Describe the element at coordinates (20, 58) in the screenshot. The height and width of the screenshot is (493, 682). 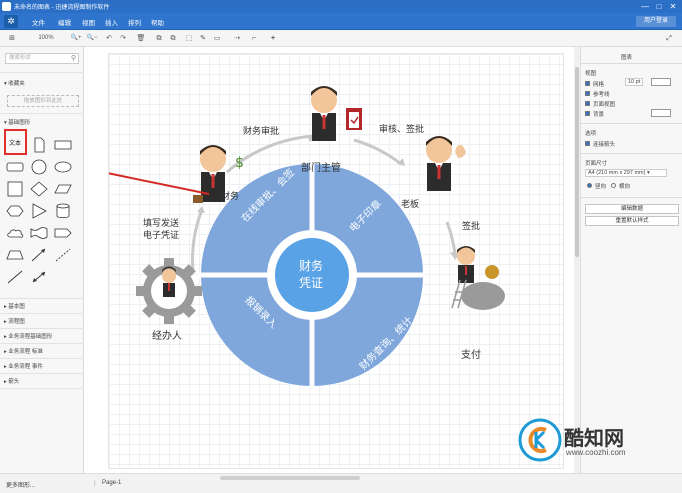
I see `search-placeholder: 搜索形状` at that location.